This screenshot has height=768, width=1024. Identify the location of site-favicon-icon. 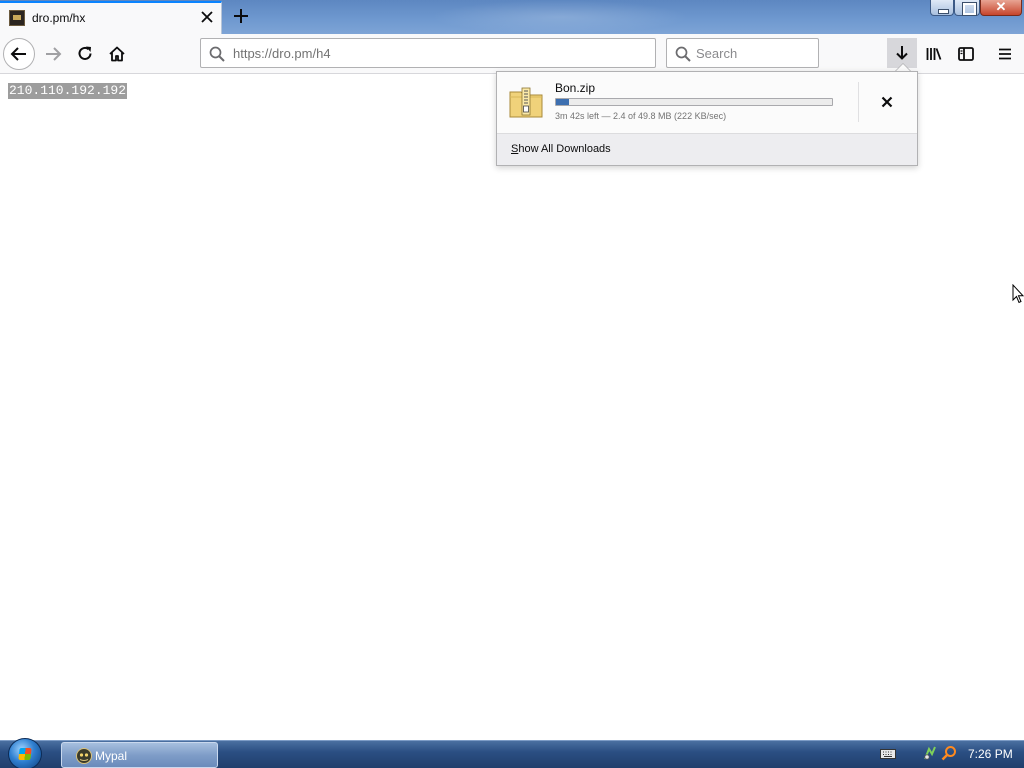
(17, 18).